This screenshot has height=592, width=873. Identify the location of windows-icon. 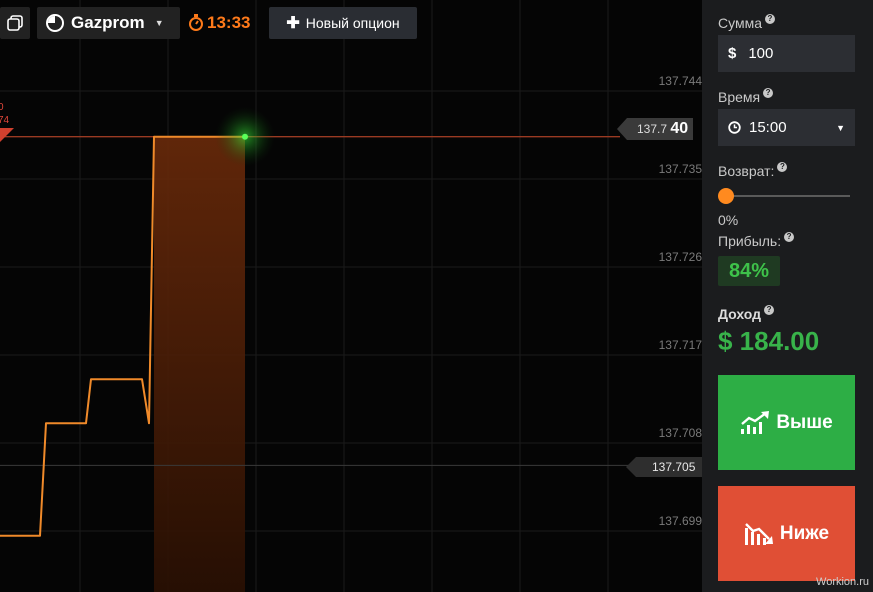
(15, 23).